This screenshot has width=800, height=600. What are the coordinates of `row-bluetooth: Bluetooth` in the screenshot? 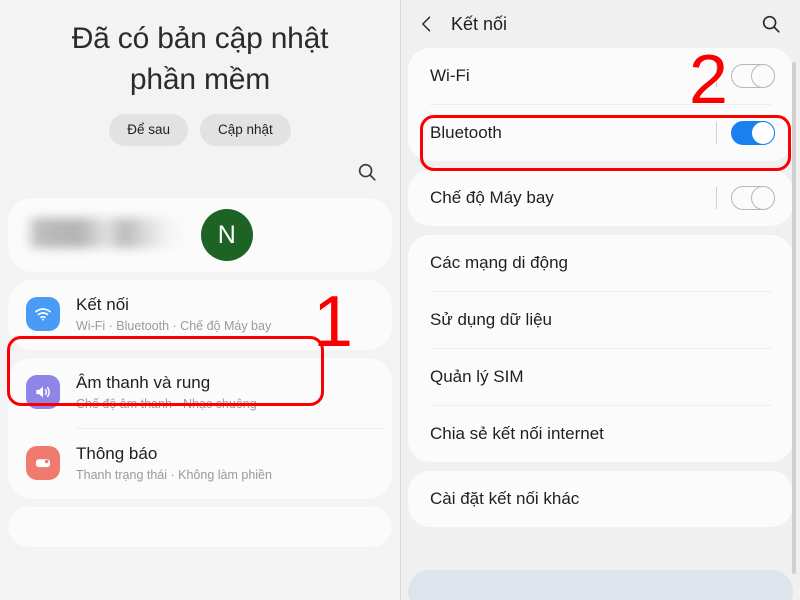 It's located at (600, 133).